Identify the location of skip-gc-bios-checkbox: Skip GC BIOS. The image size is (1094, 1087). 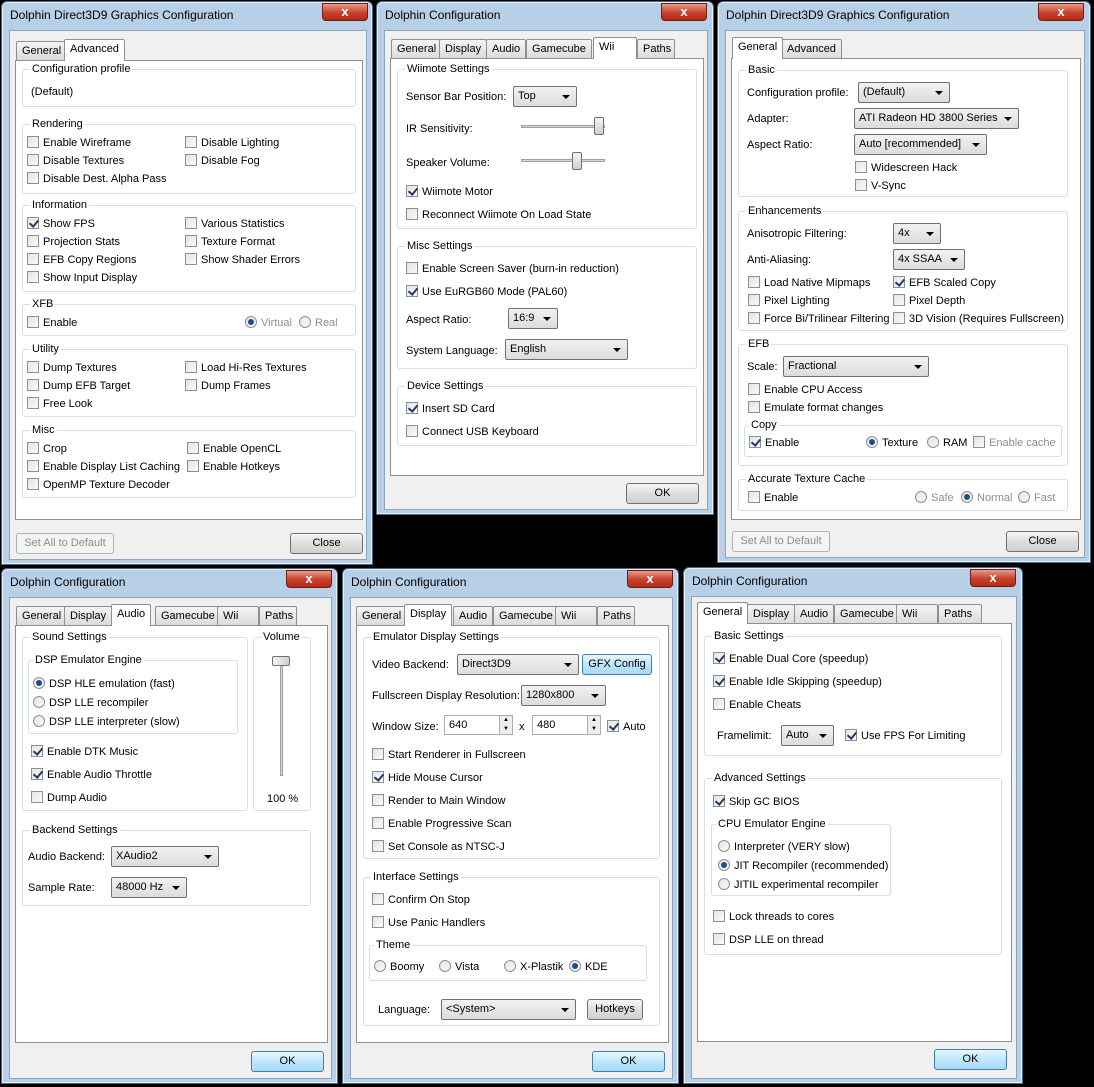
(756, 802).